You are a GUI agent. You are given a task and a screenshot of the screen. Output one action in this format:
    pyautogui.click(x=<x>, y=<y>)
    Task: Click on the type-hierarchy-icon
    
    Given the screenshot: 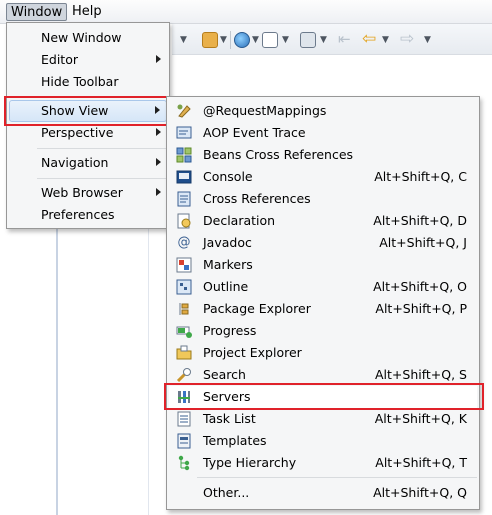 What is the action you would take?
    pyautogui.click(x=184, y=463)
    